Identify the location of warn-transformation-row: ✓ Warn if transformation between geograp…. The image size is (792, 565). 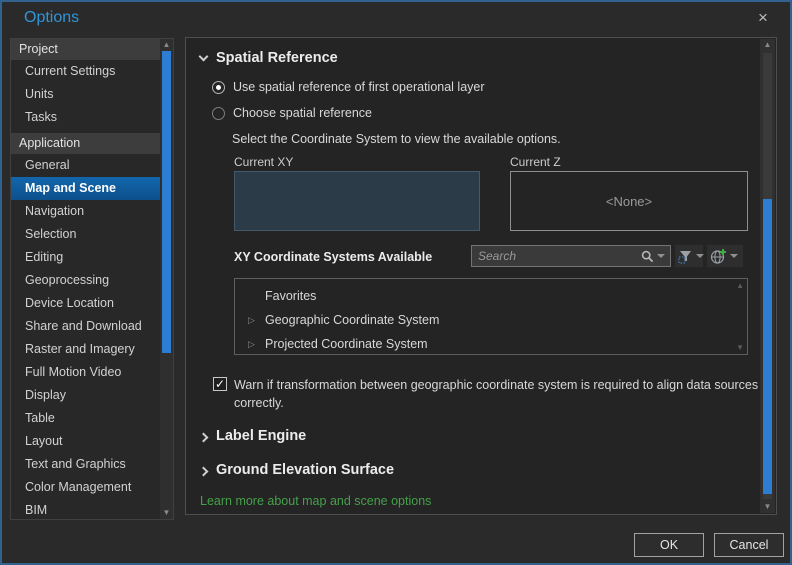
(493, 394).